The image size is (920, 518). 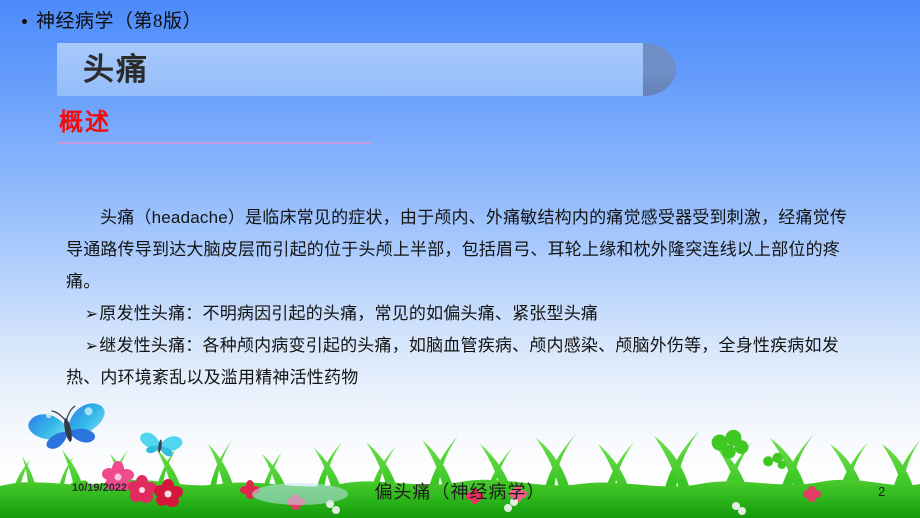 I want to click on section-label: 概述, so click(x=85, y=122).